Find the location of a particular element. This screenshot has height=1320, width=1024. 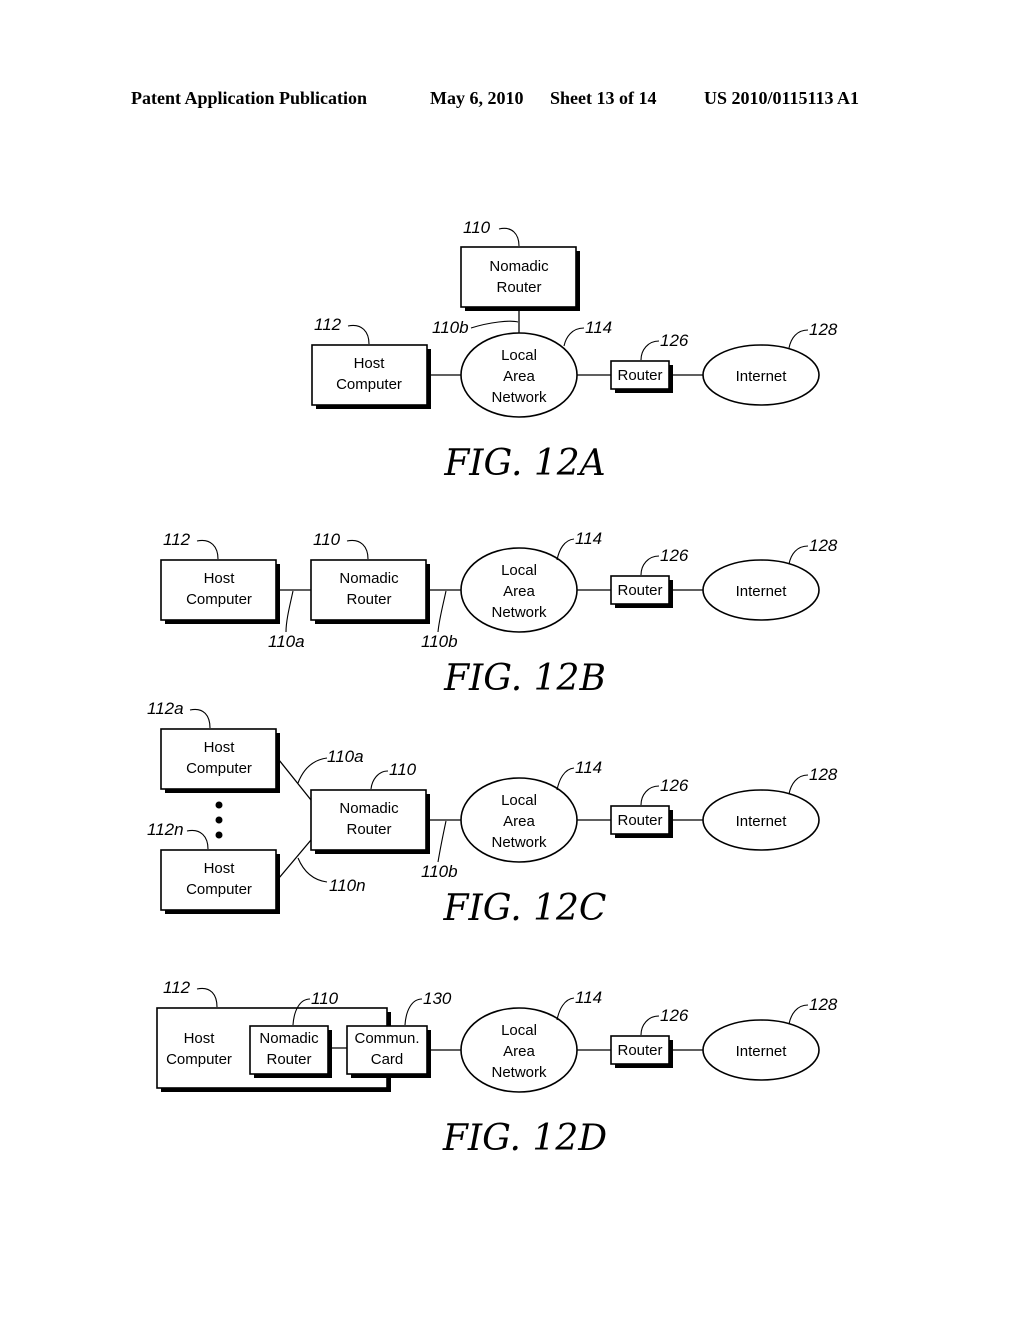

ref-112n: 112n is located at coordinates (165, 829).